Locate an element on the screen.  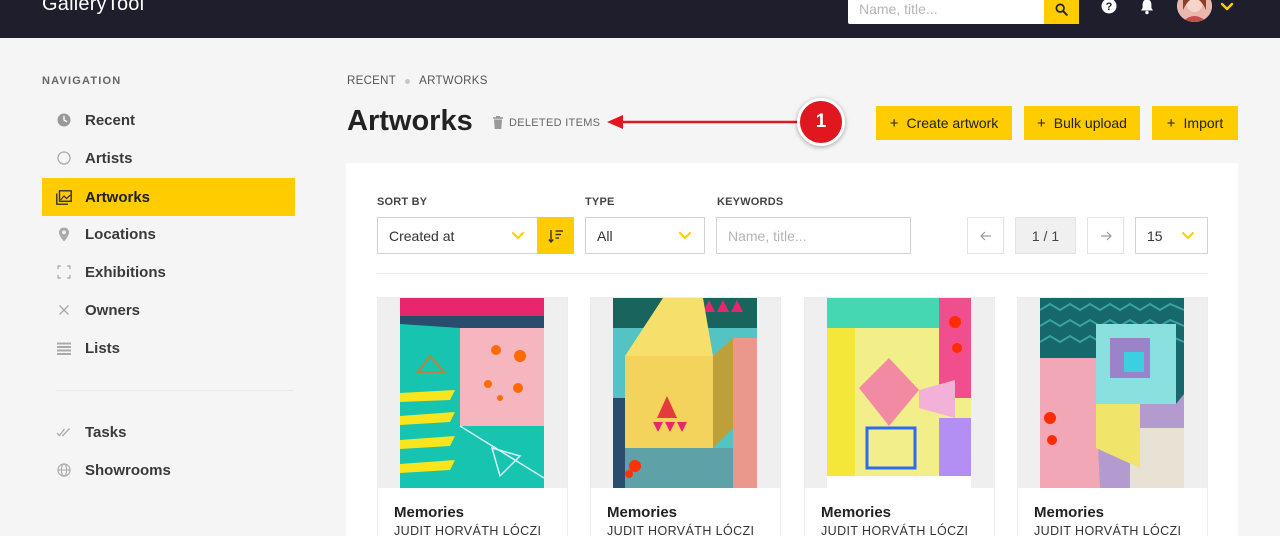
type-label: TYPE is located at coordinates (600, 202).